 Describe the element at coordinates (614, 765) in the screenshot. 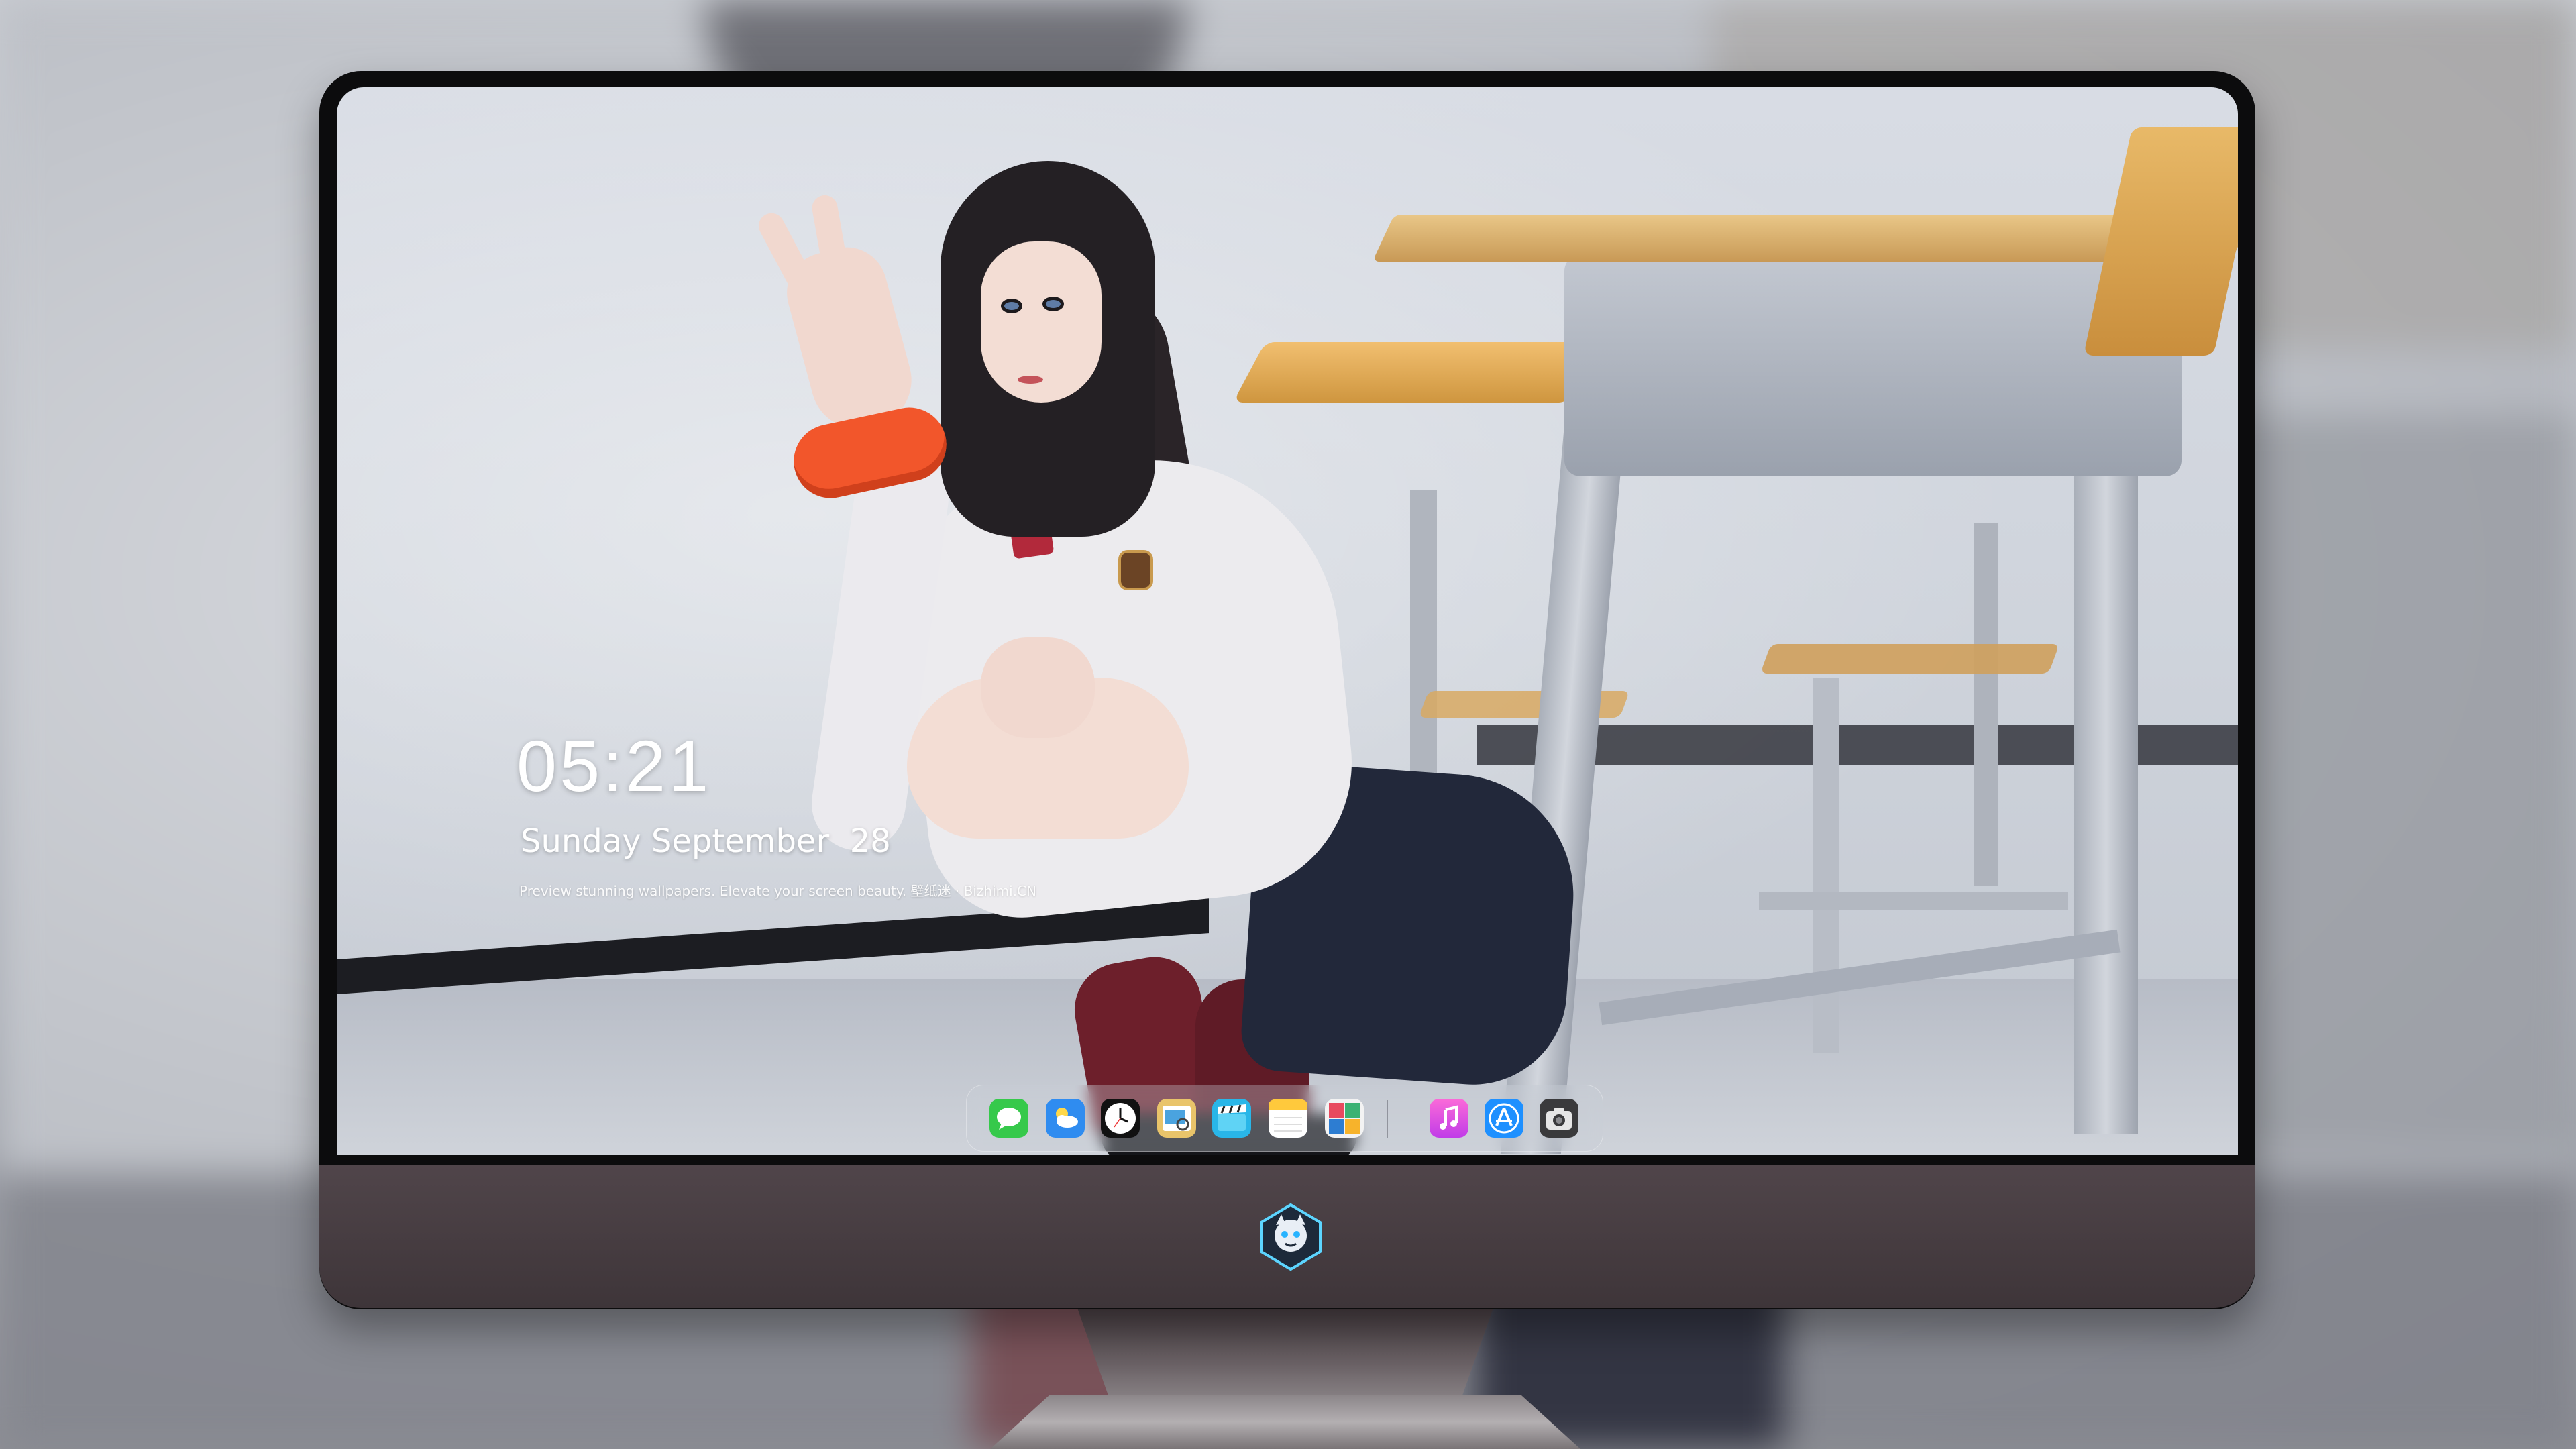

I see `lock-clock: 05:21` at that location.